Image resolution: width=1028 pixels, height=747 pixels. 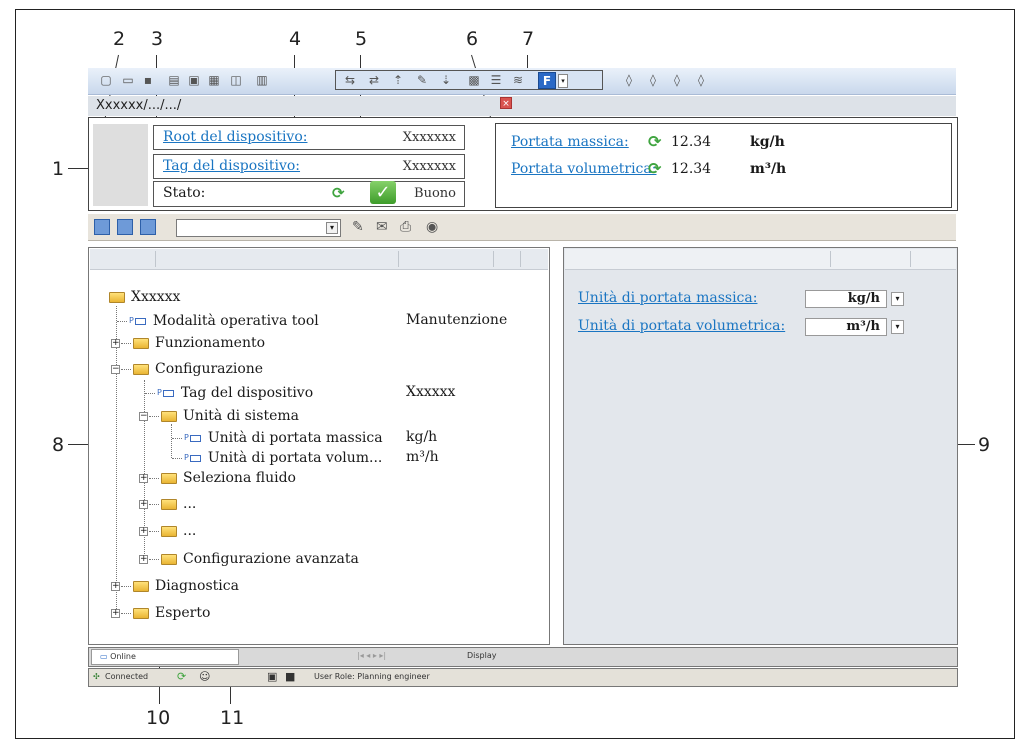 What do you see at coordinates (262, 80) in the screenshot?
I see `table-icon: ▥` at bounding box center [262, 80].